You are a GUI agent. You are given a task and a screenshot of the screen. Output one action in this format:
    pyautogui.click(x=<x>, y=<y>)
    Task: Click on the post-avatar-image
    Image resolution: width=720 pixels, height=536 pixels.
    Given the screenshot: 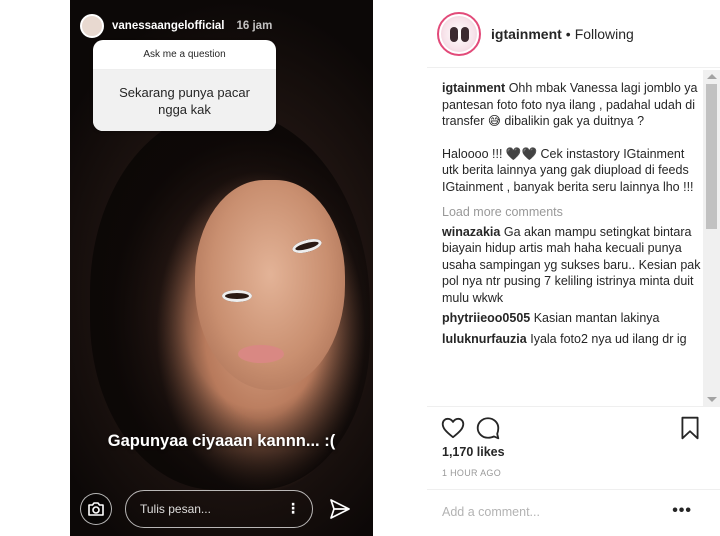 What is the action you would take?
    pyautogui.click(x=459, y=33)
    